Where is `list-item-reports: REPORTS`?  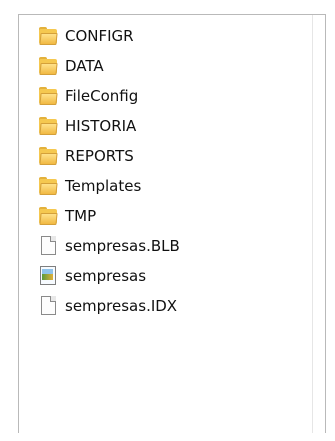
list-item-reports: REPORTS is located at coordinates (108, 156).